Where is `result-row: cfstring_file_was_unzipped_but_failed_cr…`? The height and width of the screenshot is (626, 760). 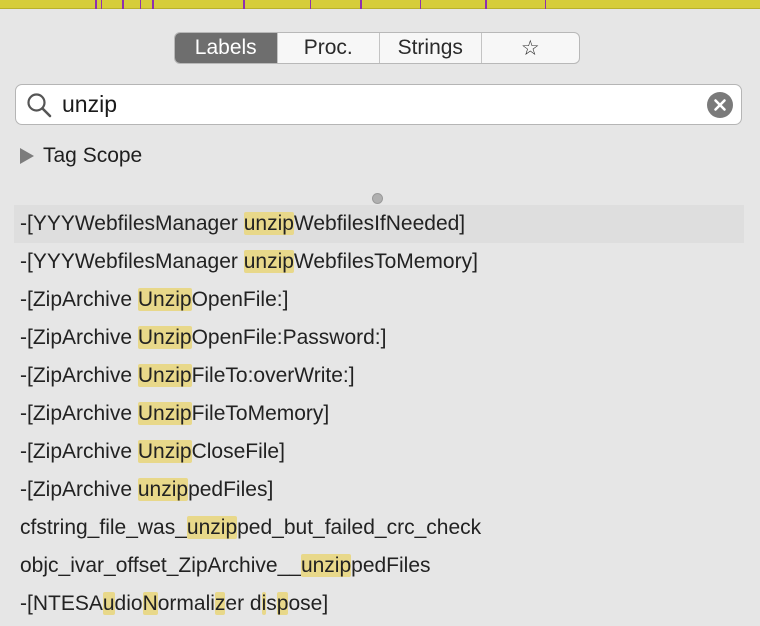 result-row: cfstring_file_was_unzipped_but_failed_cr… is located at coordinates (379, 528).